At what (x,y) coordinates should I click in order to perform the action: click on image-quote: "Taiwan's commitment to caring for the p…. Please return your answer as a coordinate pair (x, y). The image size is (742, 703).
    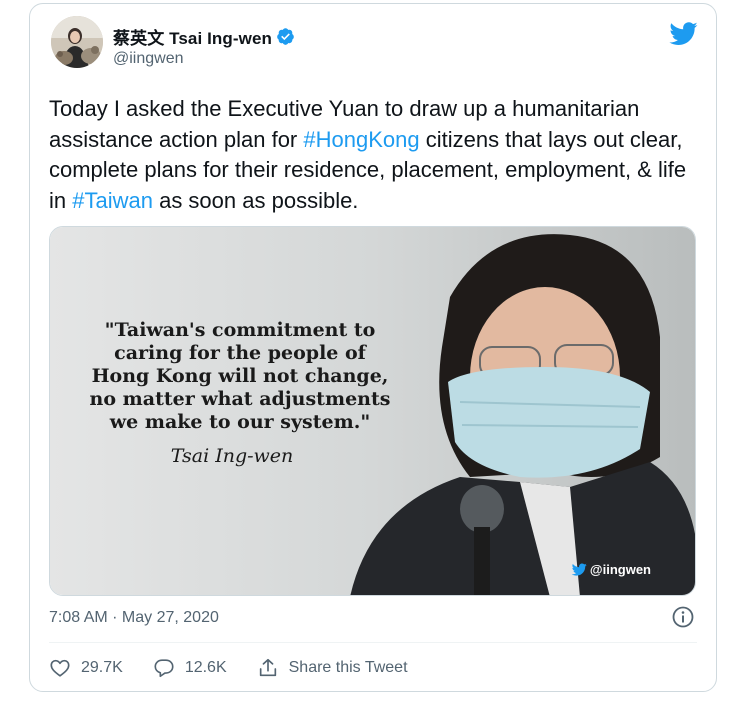
    Looking at the image, I should click on (240, 376).